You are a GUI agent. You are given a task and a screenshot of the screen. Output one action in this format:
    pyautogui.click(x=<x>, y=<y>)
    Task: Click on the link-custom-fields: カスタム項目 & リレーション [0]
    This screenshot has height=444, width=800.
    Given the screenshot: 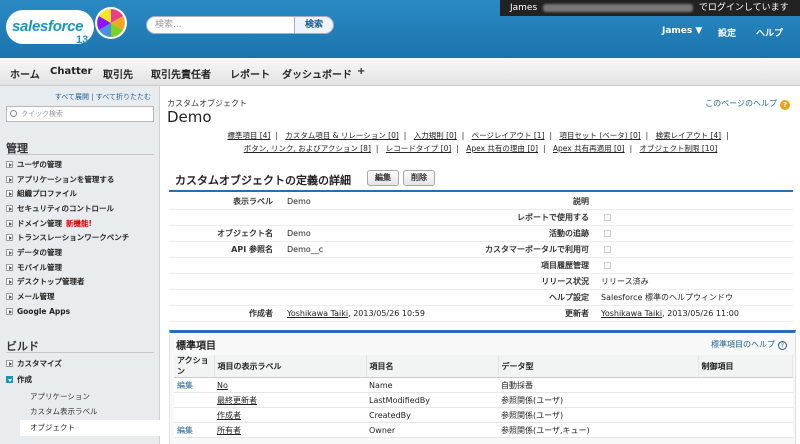 What is the action you would take?
    pyautogui.click(x=341, y=135)
    